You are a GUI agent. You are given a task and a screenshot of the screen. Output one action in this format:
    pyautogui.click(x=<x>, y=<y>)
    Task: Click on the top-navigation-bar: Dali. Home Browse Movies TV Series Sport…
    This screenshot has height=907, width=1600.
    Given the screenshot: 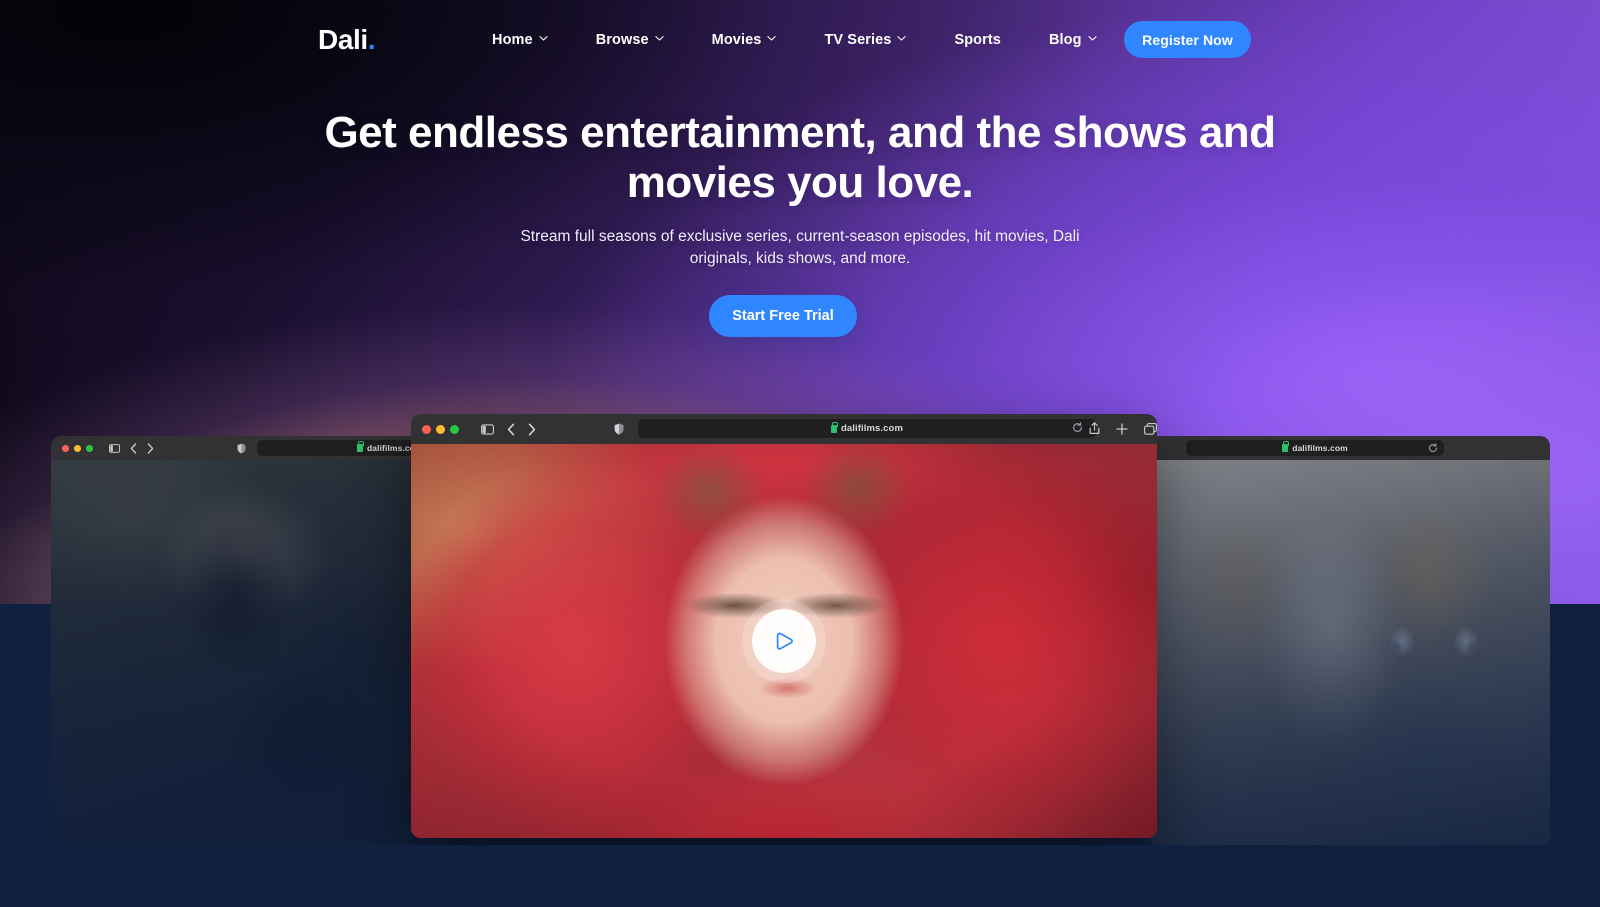 What is the action you would take?
    pyautogui.click(x=800, y=39)
    